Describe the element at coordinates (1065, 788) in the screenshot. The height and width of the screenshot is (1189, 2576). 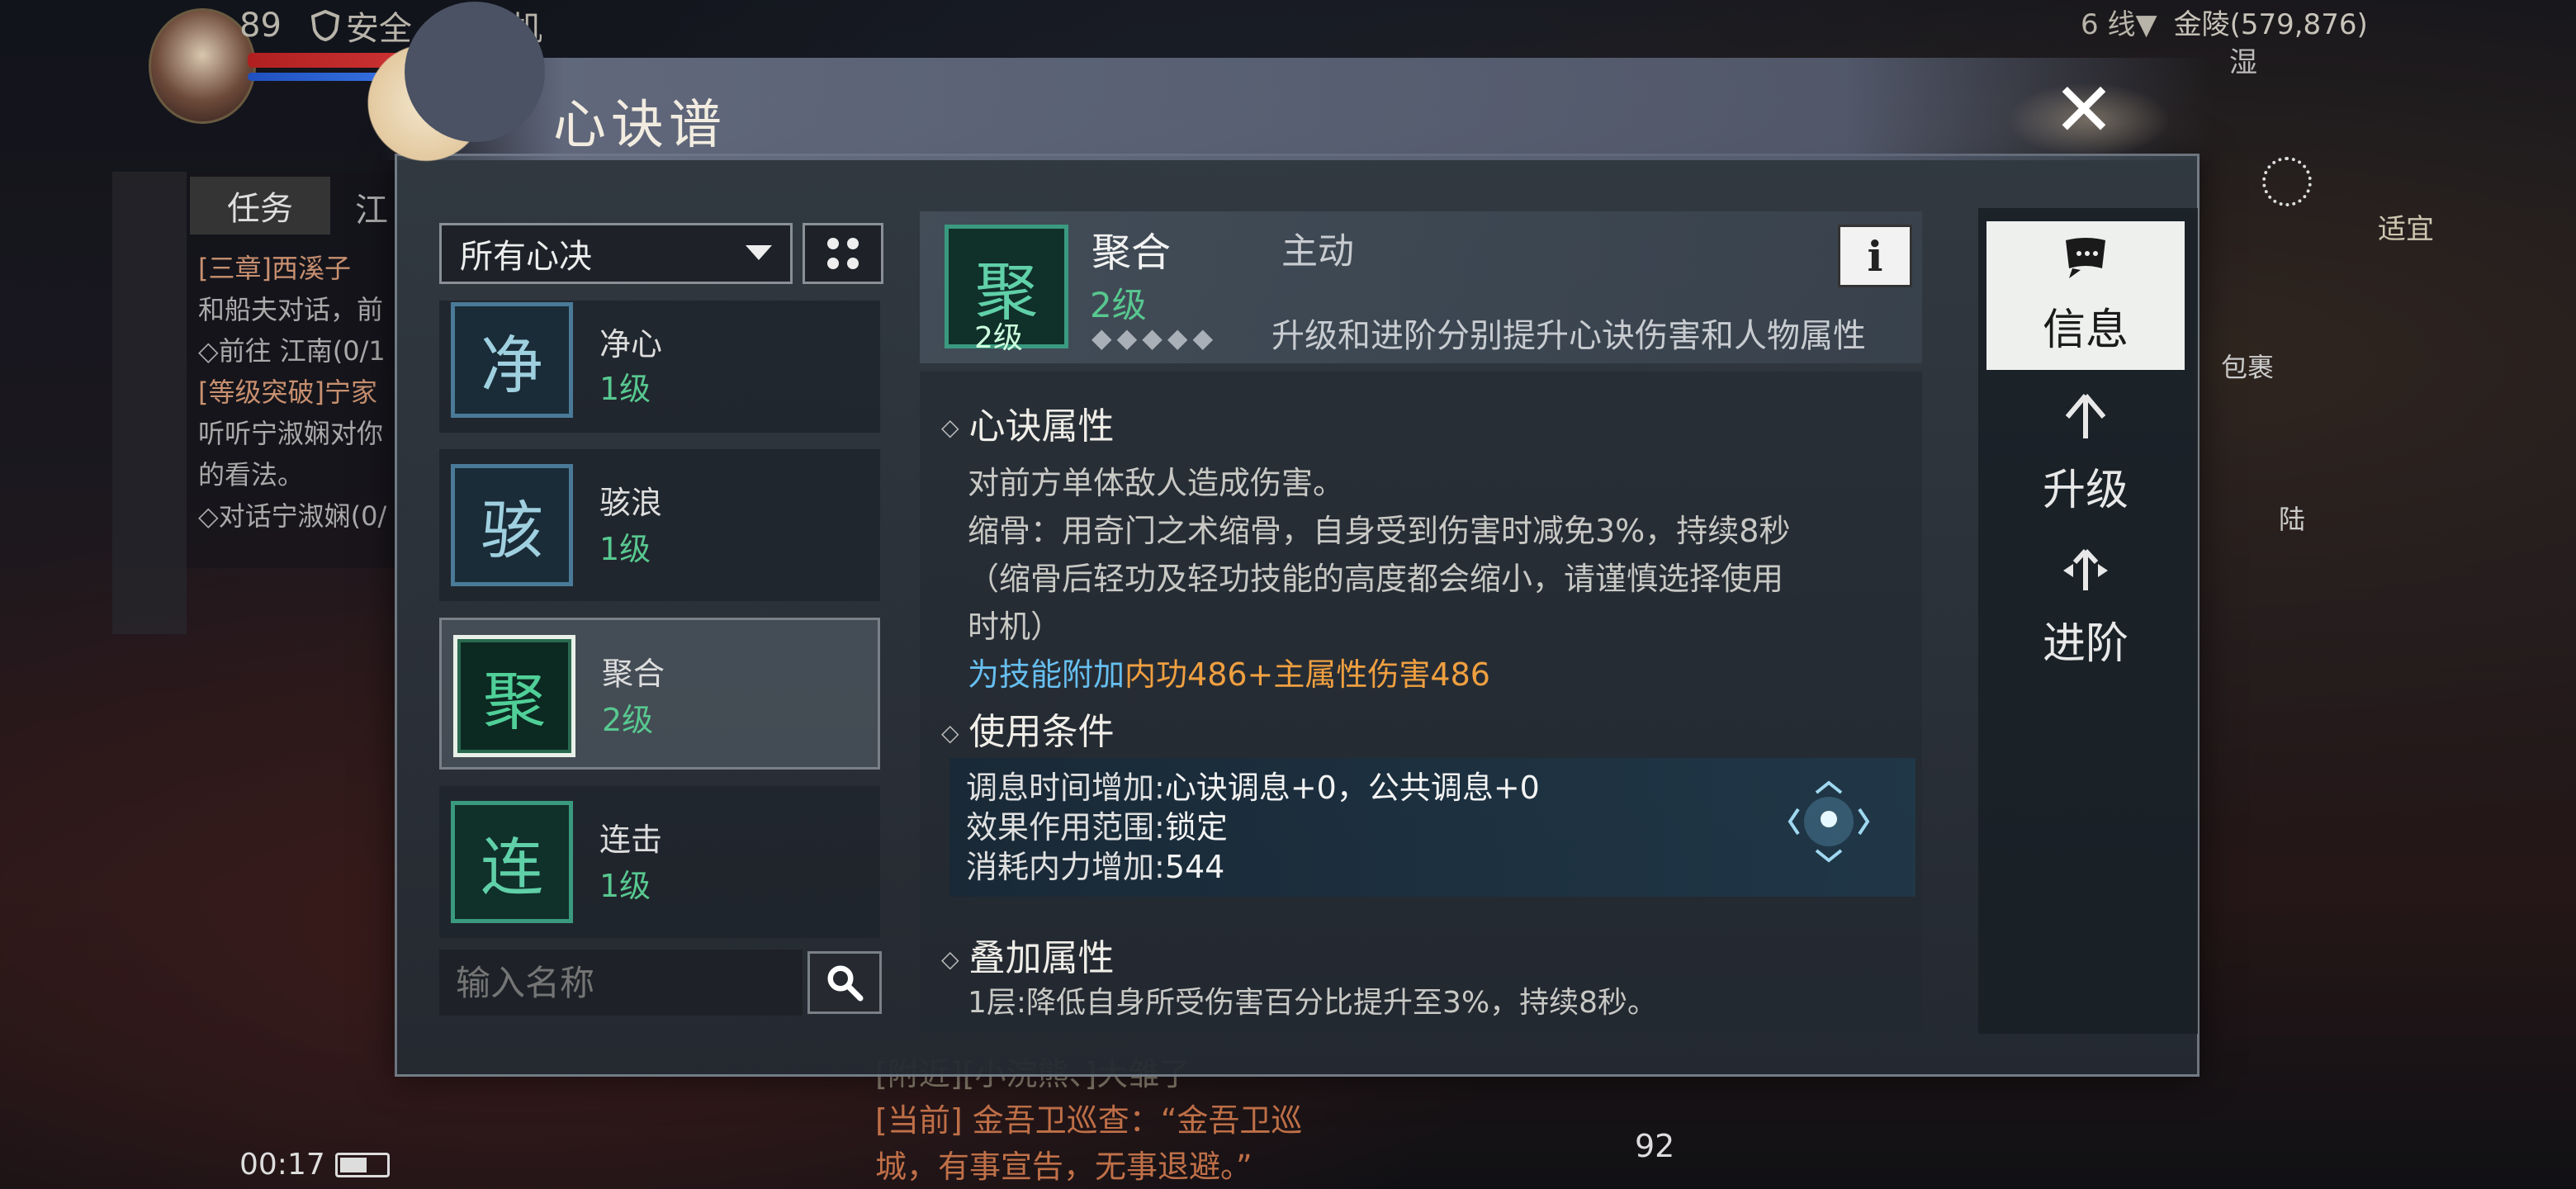
I see `condition-key: 调息时间增加:` at that location.